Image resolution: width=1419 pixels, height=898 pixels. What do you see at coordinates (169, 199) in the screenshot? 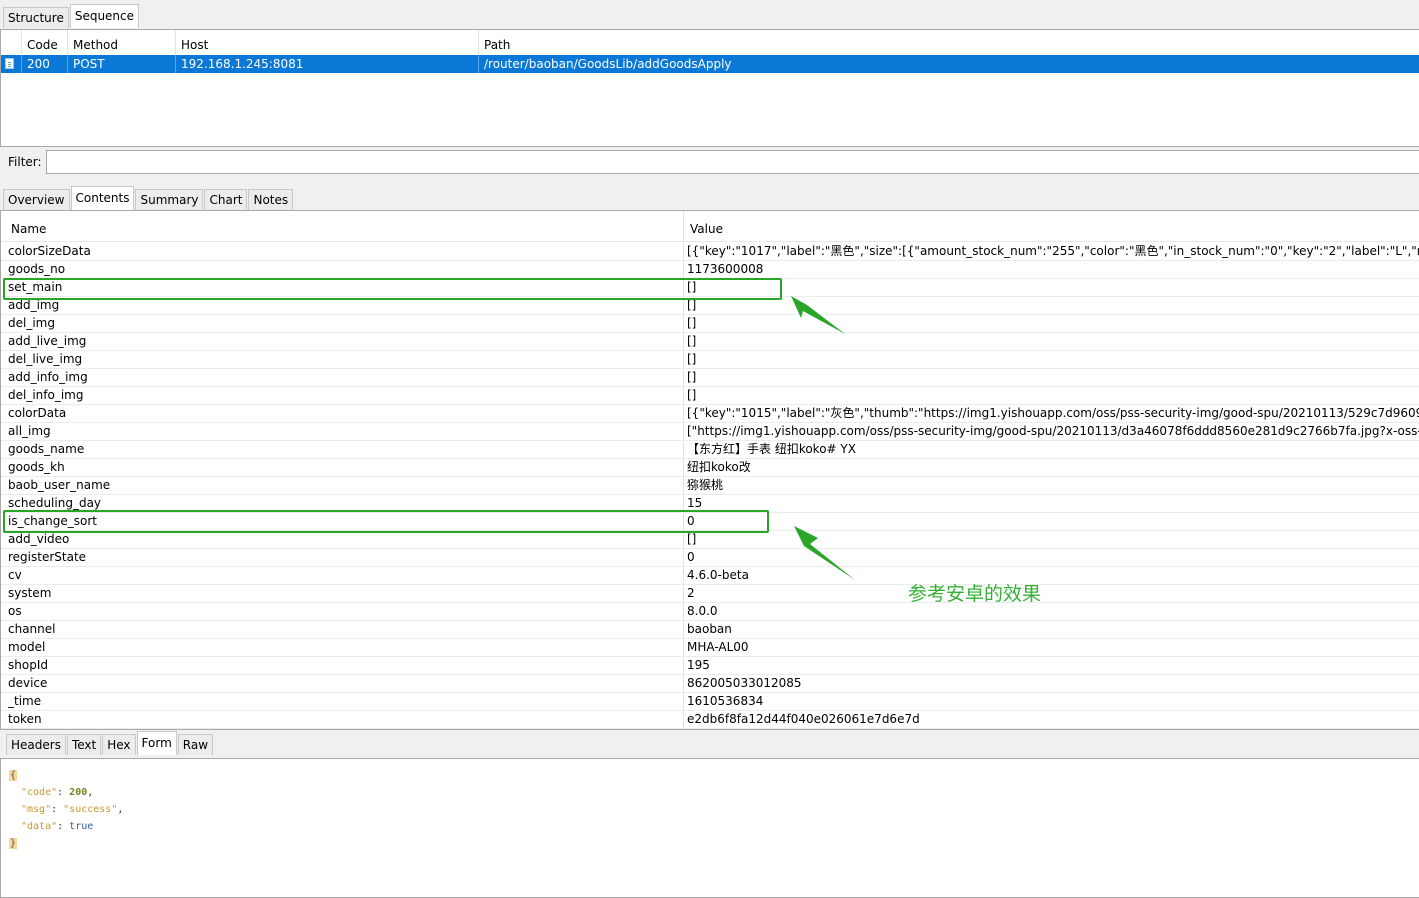
I see `tab-summary: Summary` at bounding box center [169, 199].